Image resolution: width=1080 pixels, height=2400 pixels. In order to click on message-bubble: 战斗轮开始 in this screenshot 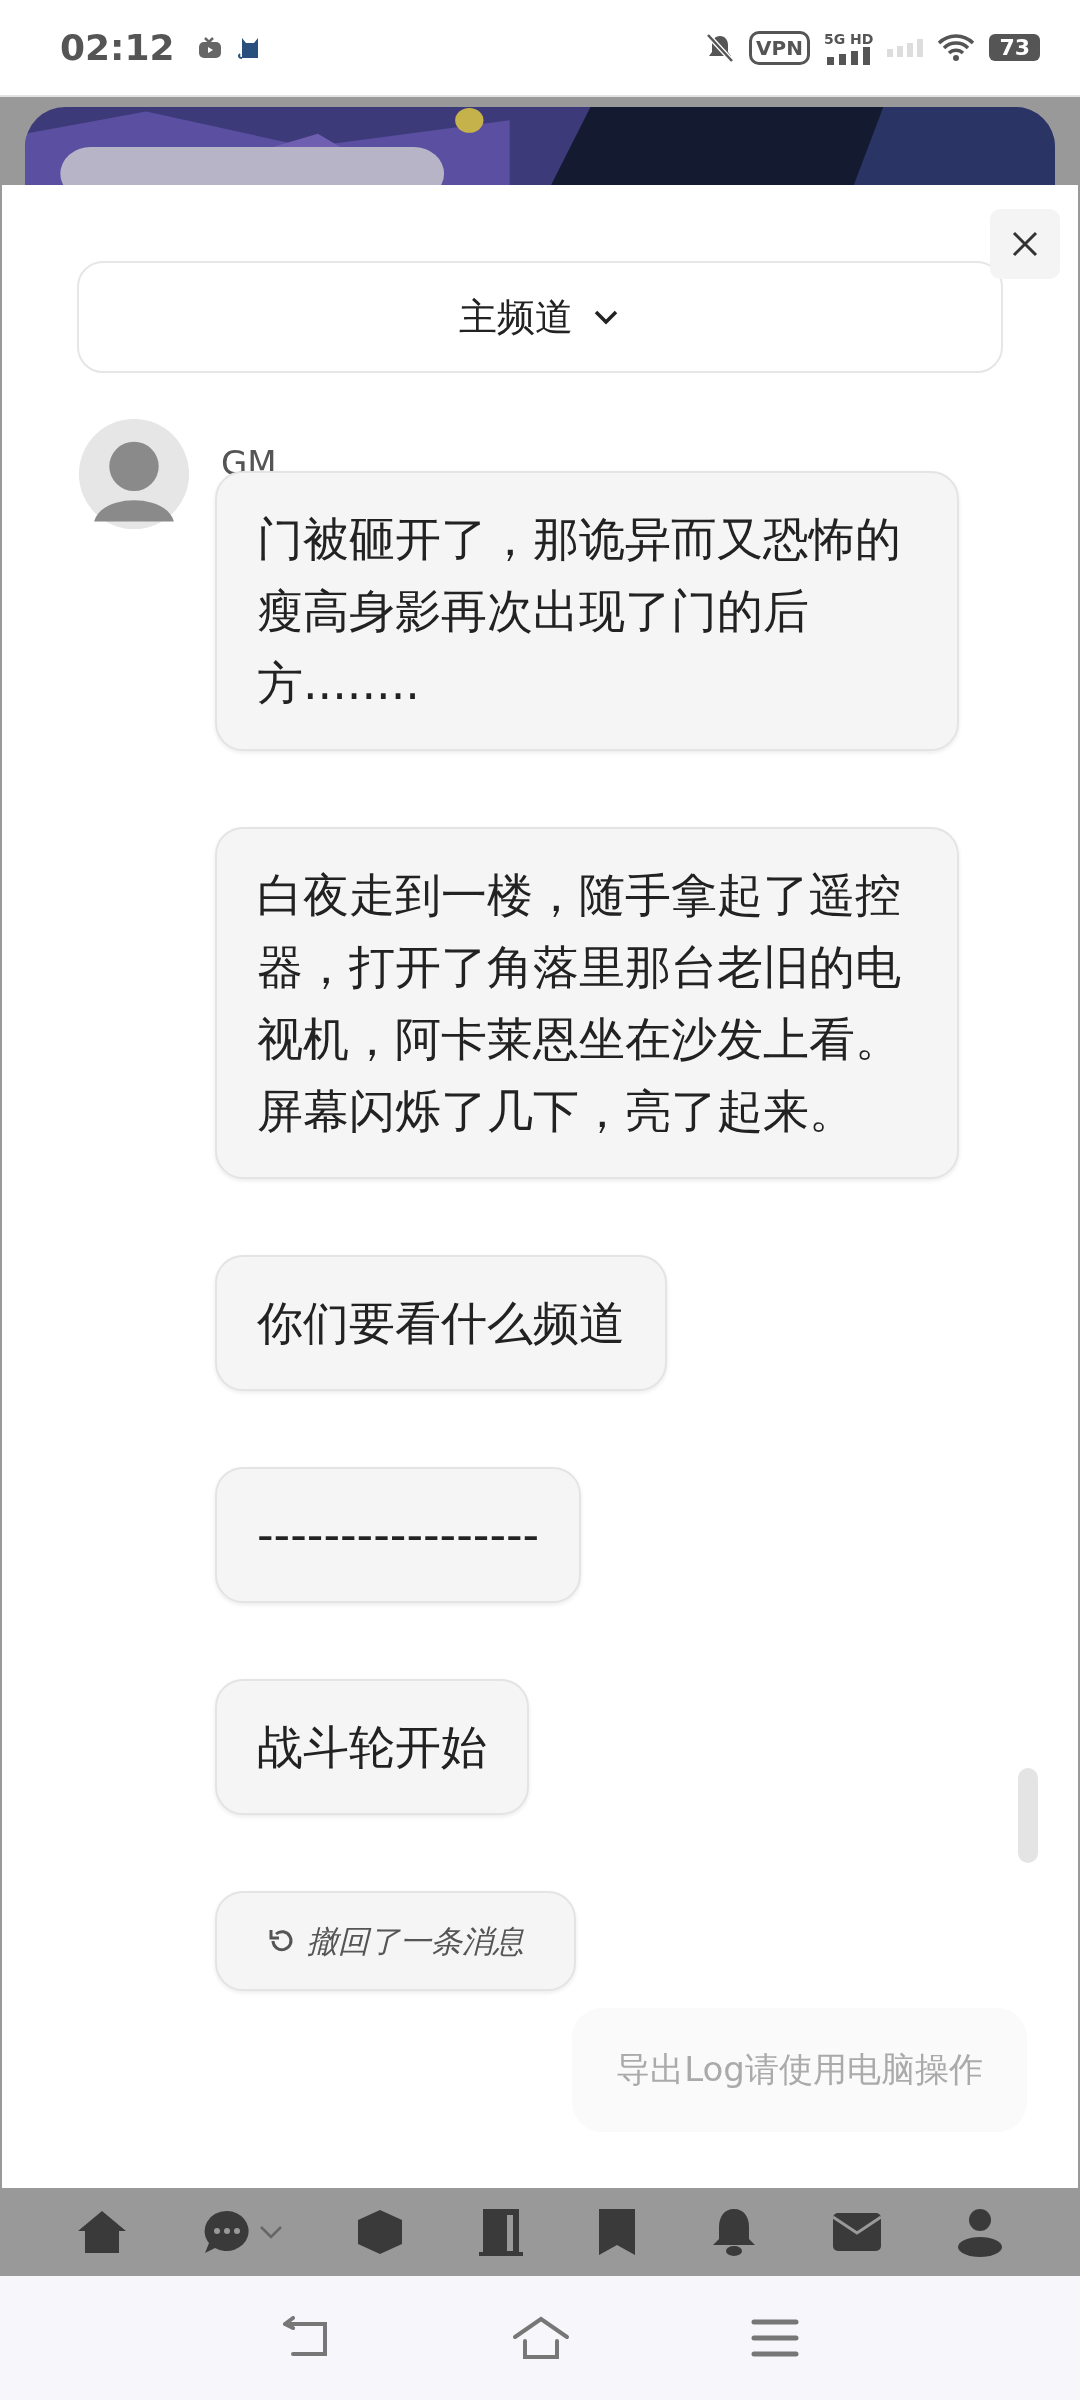, I will do `click(372, 1747)`.